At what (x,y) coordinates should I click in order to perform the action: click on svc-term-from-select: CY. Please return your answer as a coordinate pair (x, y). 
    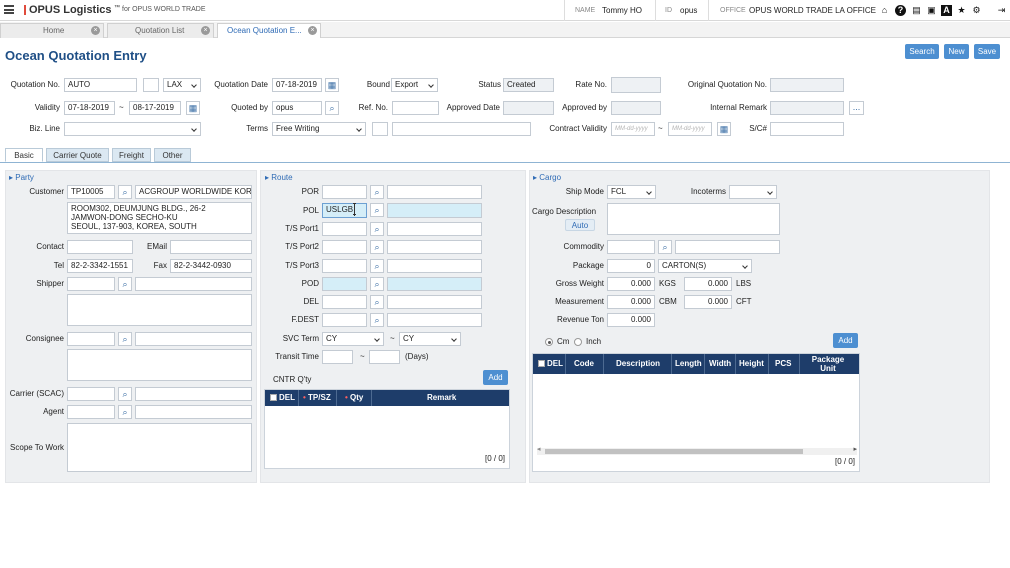
    Looking at the image, I should click on (353, 339).